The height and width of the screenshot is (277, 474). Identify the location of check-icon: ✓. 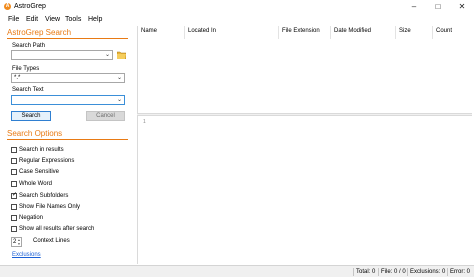
(15, 195).